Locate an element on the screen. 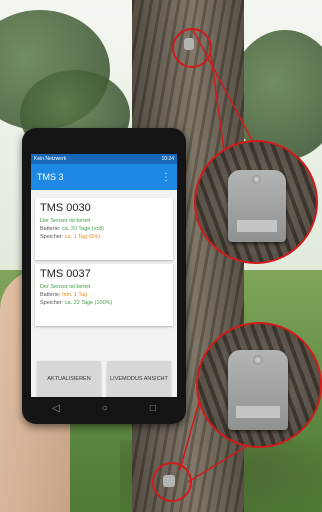 The width and height of the screenshot is (322, 512). device-name: TMS 0037 is located at coordinates (65, 274).